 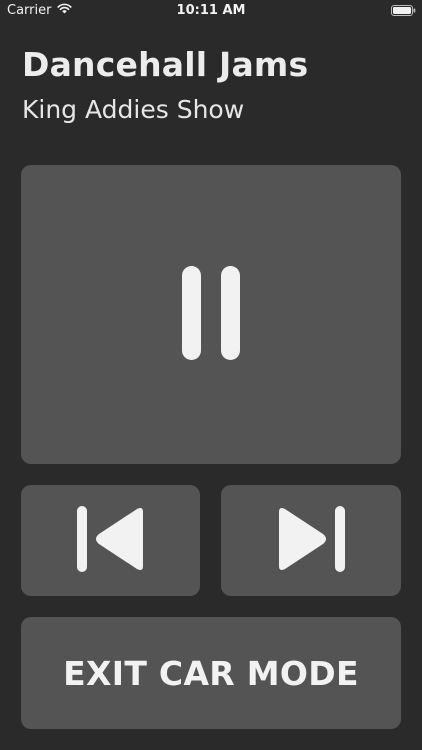 I want to click on exit-car-mode-label: EXIT CAR MODE, so click(x=211, y=673).